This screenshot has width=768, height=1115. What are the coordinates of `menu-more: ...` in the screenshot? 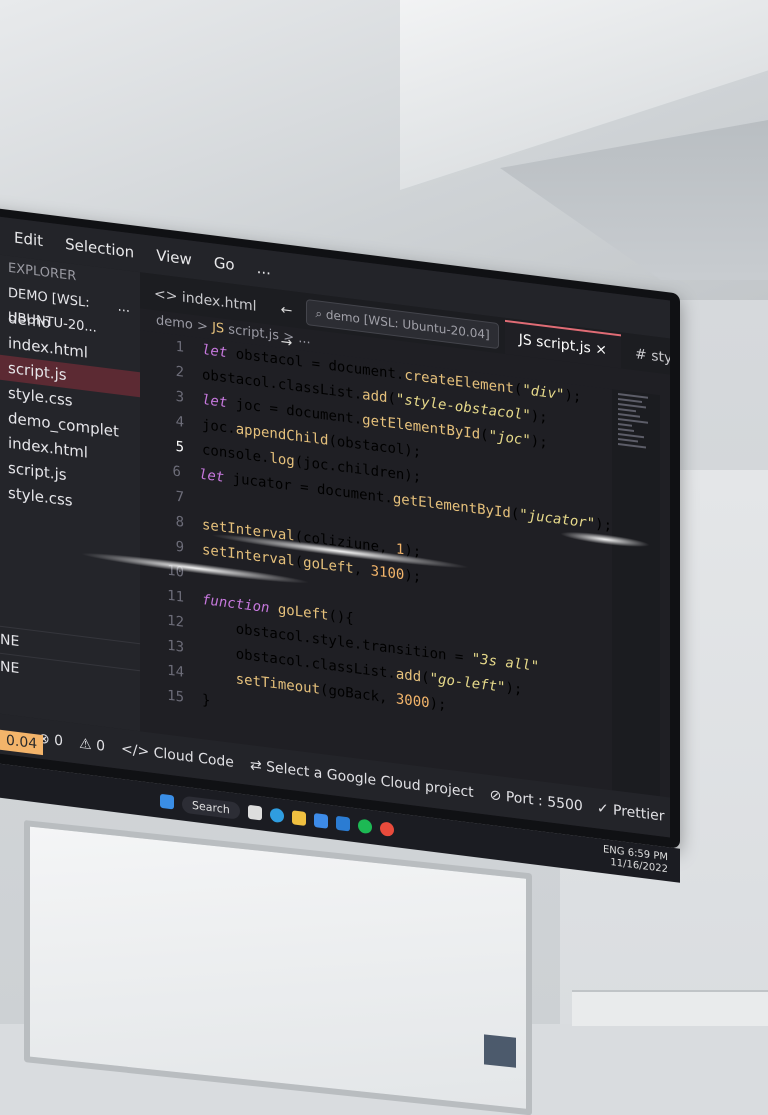 It's located at (264, 269).